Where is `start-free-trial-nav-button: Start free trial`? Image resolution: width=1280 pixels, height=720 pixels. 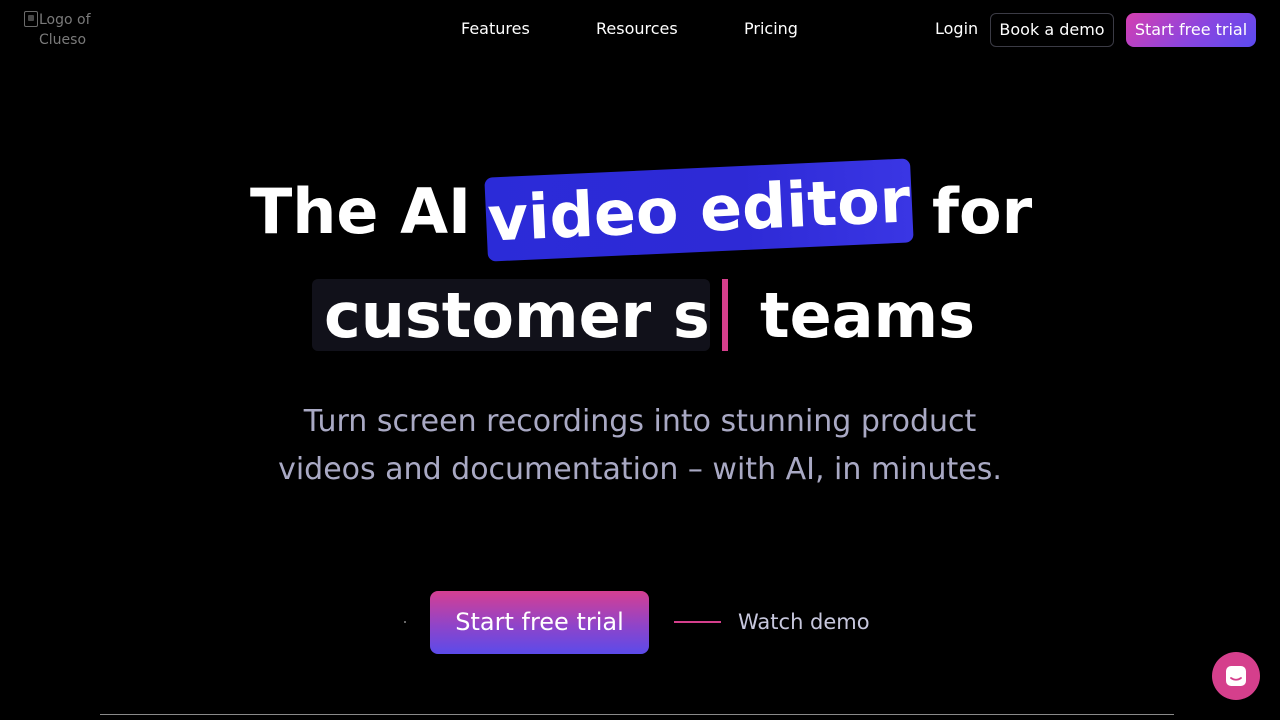 start-free-trial-nav-button: Start free trial is located at coordinates (1191, 30).